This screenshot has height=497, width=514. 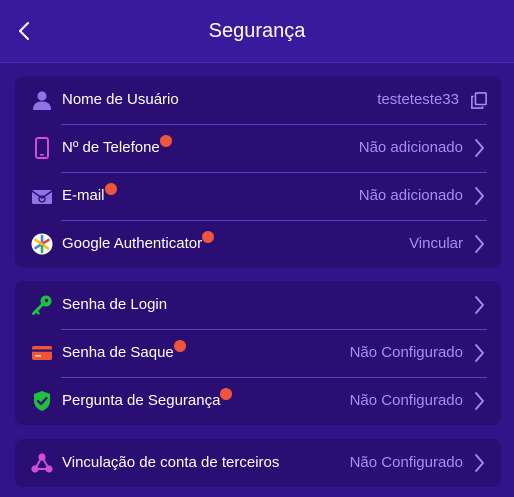 I want to click on row-email: E-mail Não adicionado, so click(x=258, y=196).